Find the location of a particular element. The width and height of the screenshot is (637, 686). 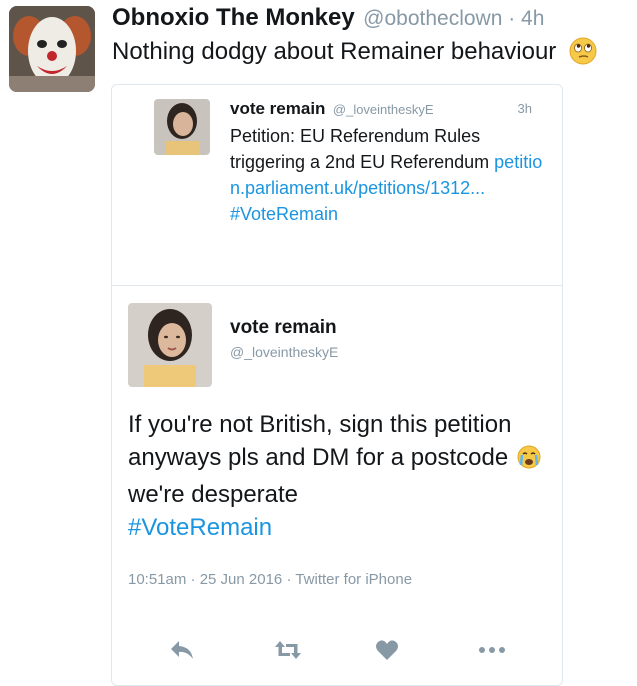

tweet-text-content: Nothing dodgy about Remainer behaviour is located at coordinates (334, 51).